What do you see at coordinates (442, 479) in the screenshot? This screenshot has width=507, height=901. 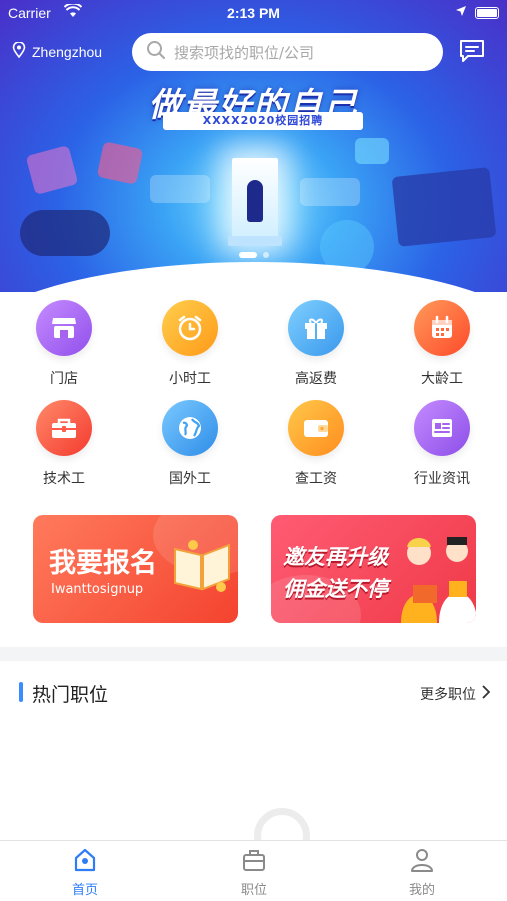 I see `category-label: 行业资讯` at bounding box center [442, 479].